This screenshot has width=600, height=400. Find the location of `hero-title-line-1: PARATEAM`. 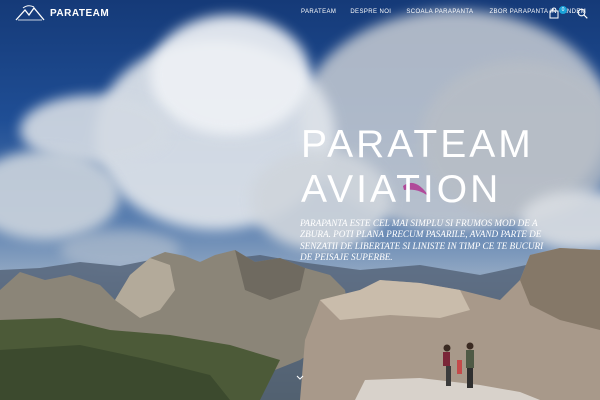

hero-title-line-1: PARATEAM is located at coordinates (417, 144).